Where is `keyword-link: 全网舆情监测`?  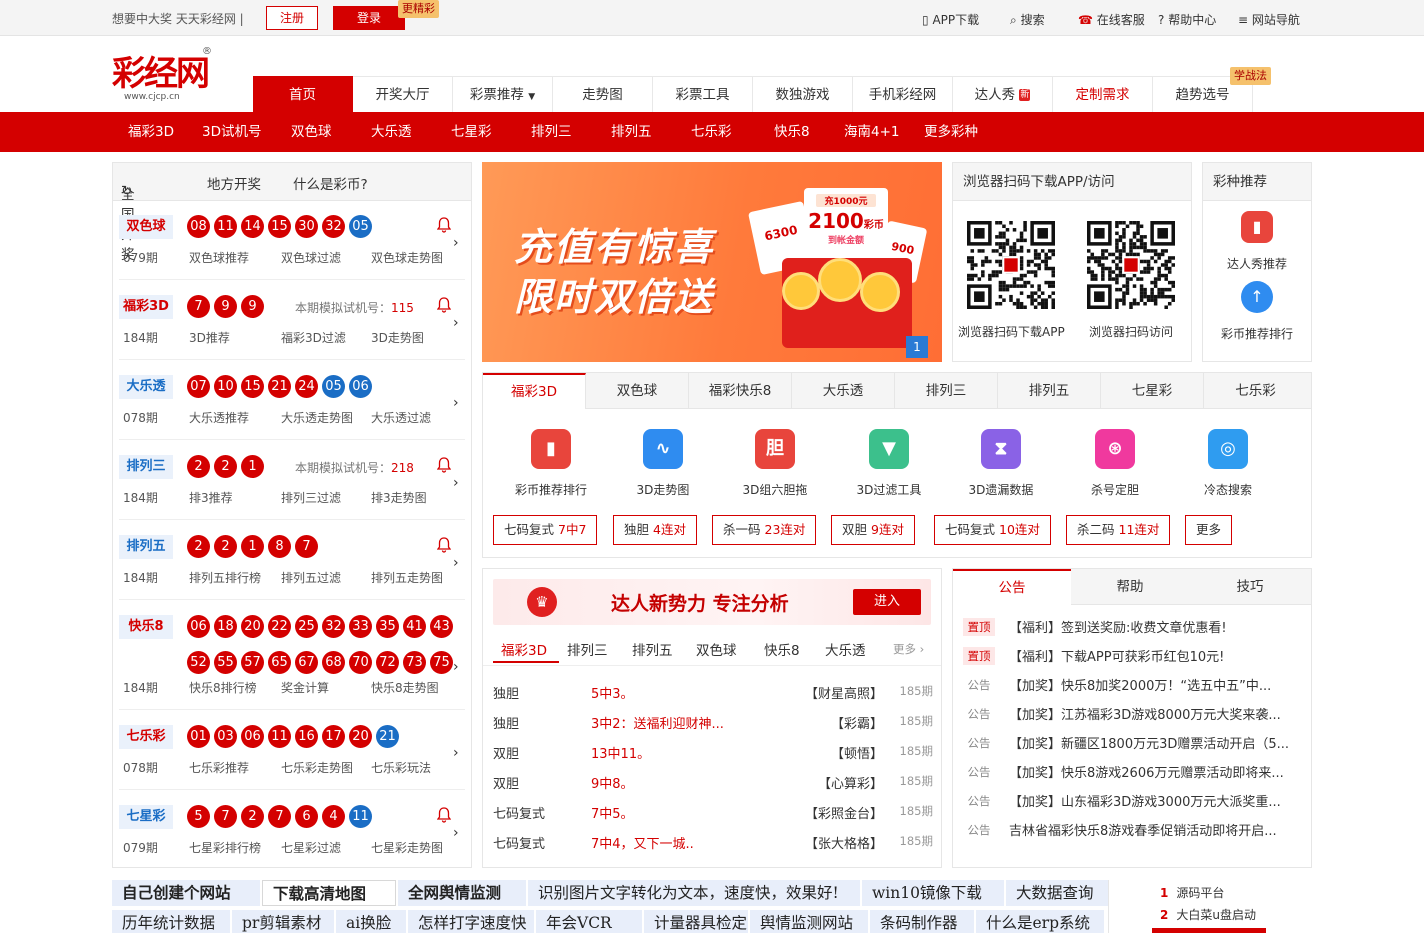
keyword-link: 全网舆情监测 is located at coordinates (462, 893).